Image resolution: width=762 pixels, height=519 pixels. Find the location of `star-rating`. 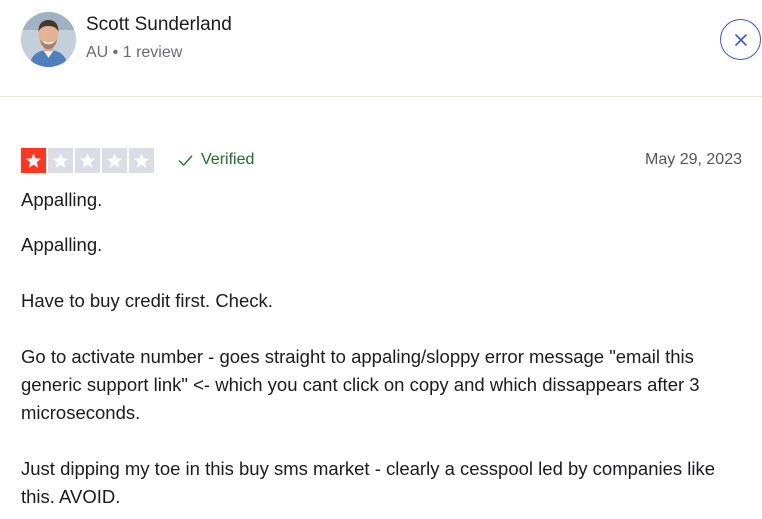

star-rating is located at coordinates (87, 160).